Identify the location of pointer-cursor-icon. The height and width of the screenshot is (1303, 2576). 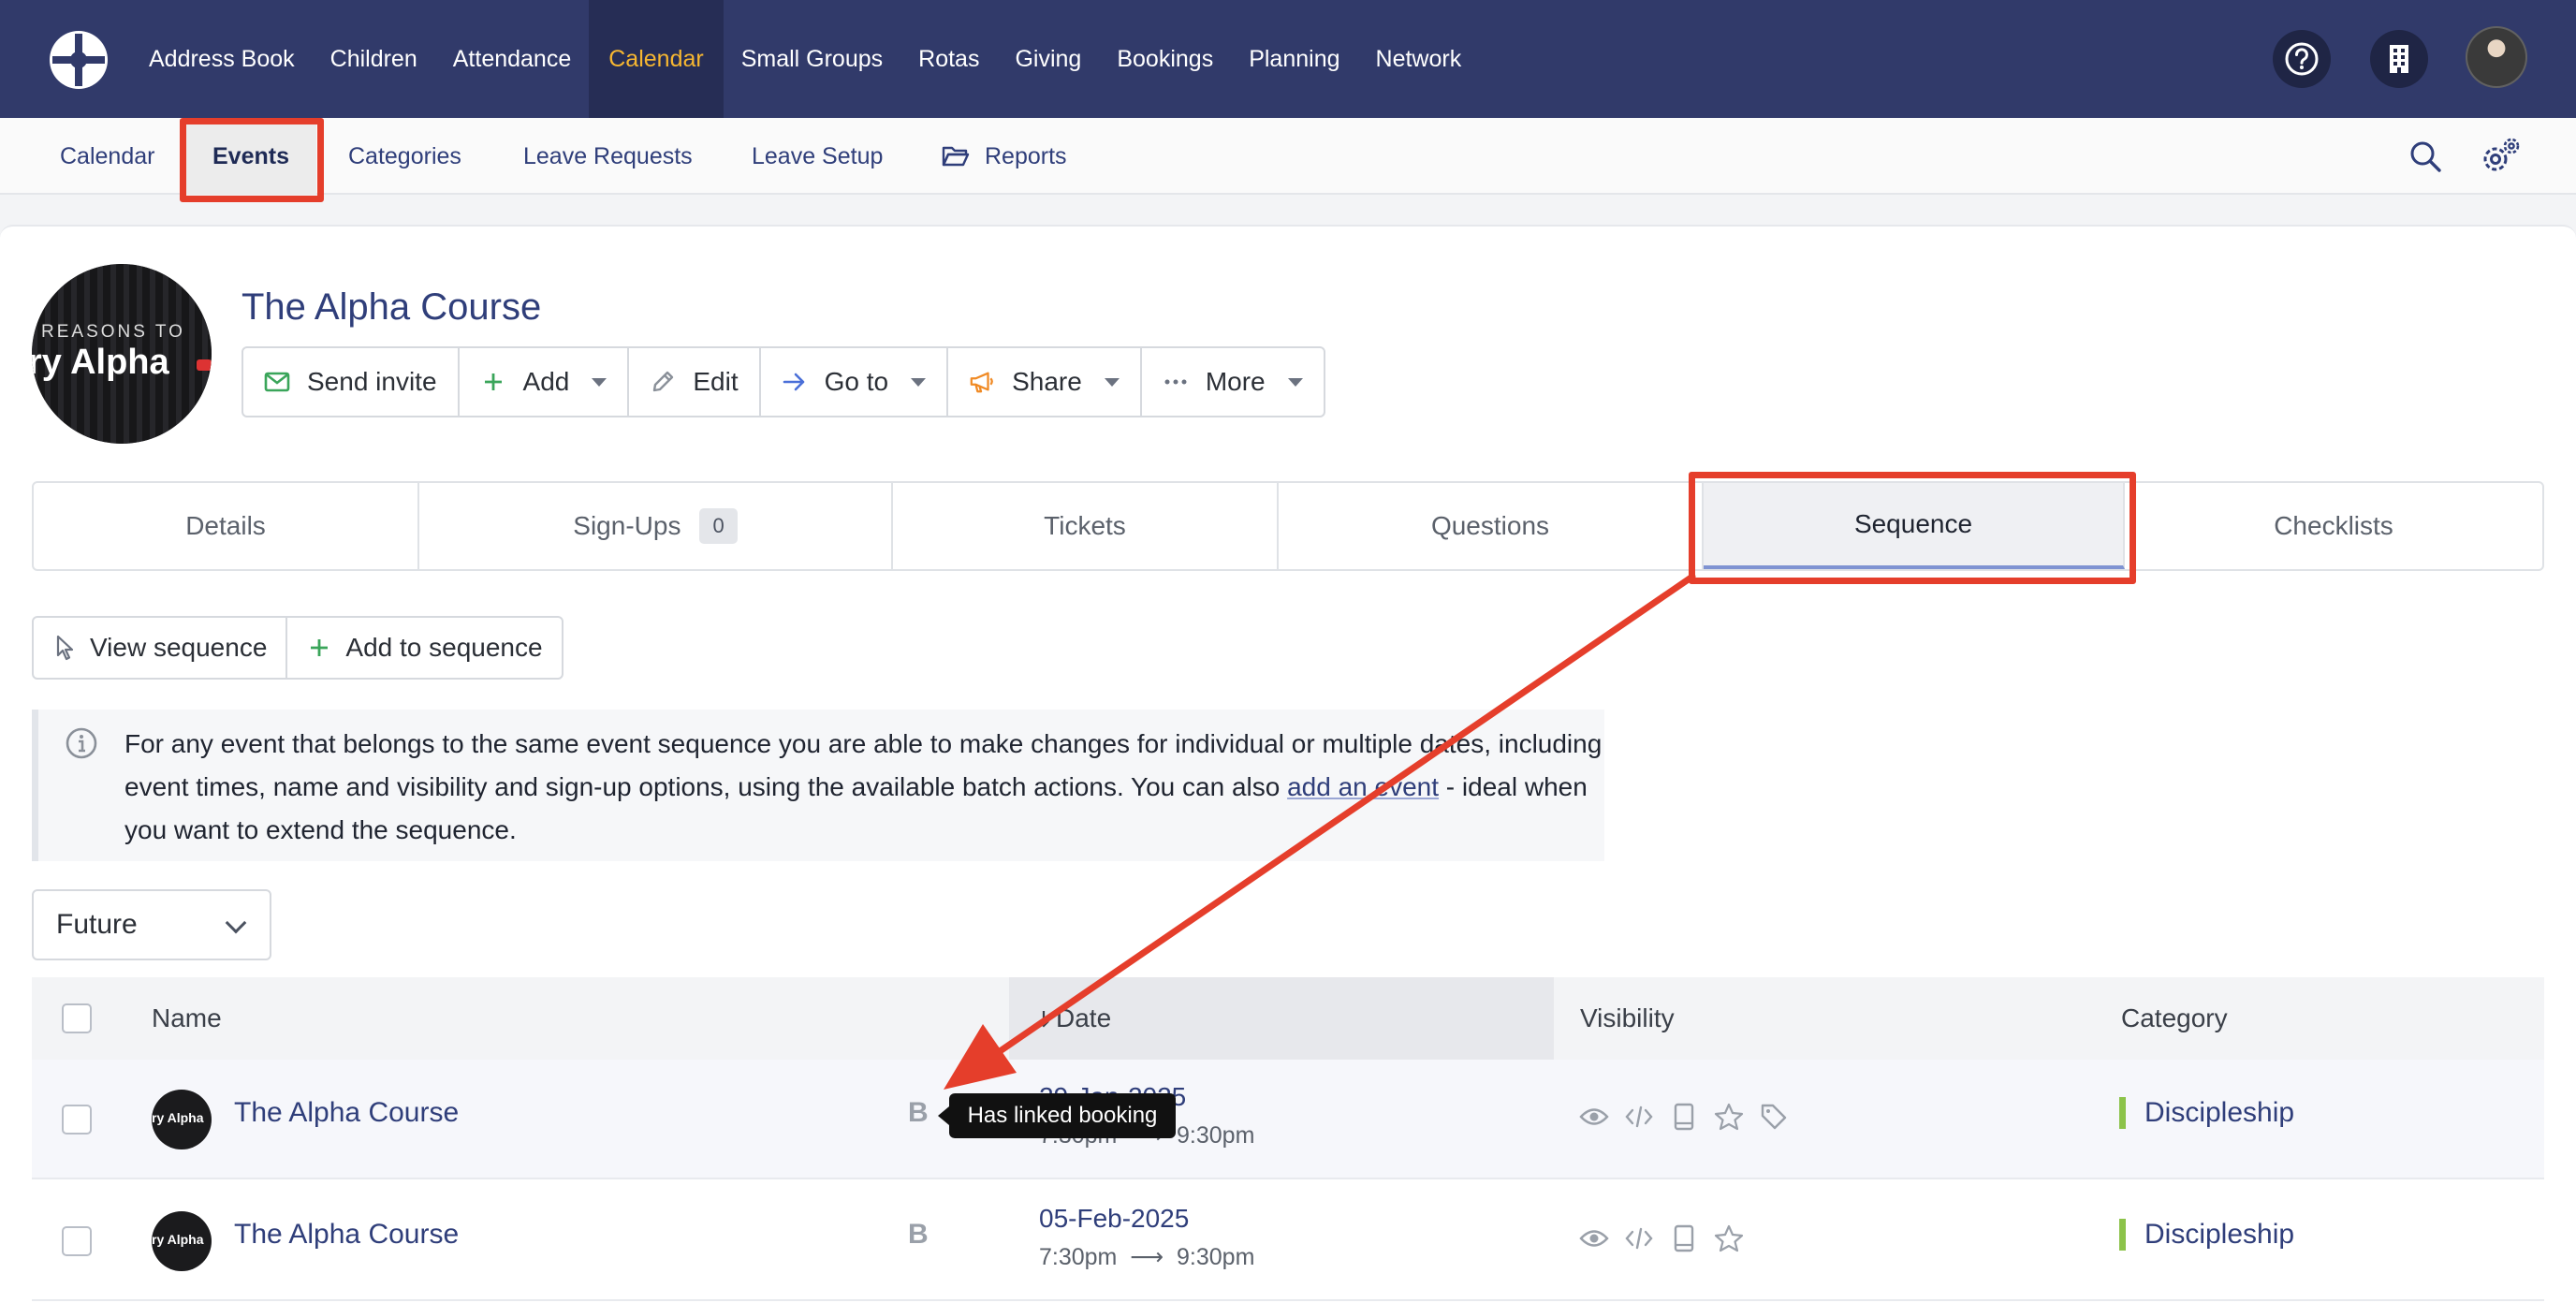
(65, 648).